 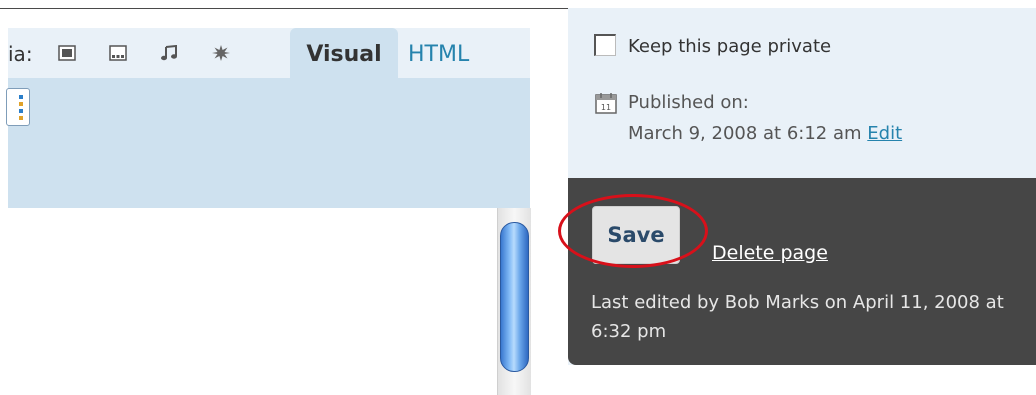 What do you see at coordinates (221, 53) in the screenshot?
I see `star-burst-icon` at bounding box center [221, 53].